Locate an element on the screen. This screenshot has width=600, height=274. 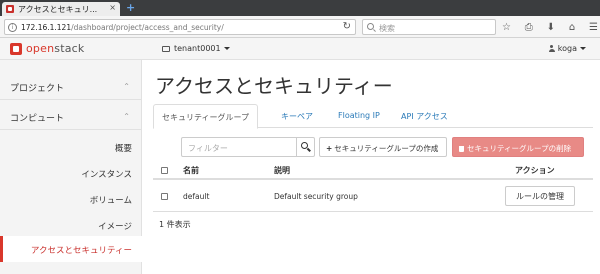
sidebar-section-compute: コンピュート ⌃ is located at coordinates (71, 117).